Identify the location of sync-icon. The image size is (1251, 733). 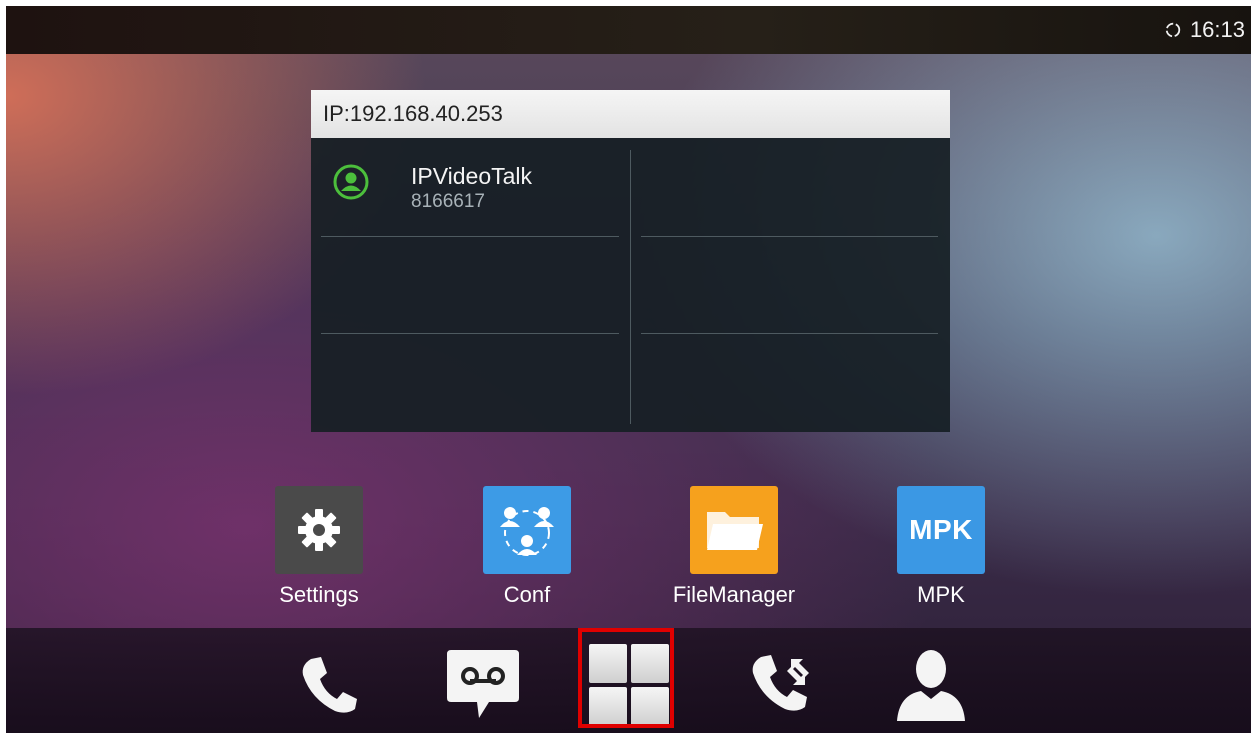
(1173, 30).